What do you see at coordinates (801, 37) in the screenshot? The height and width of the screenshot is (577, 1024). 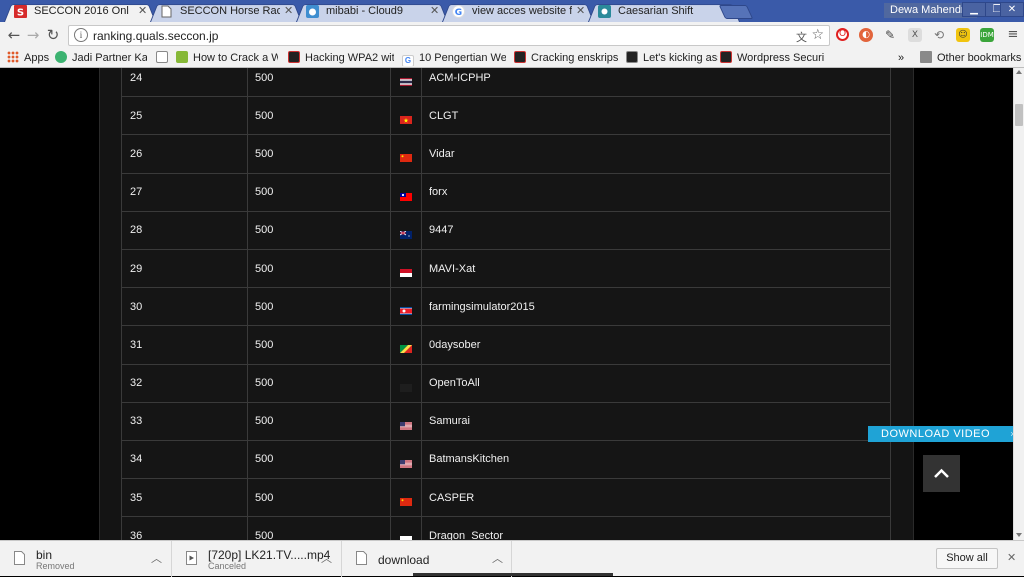 I see `translate-icon: 文` at bounding box center [801, 37].